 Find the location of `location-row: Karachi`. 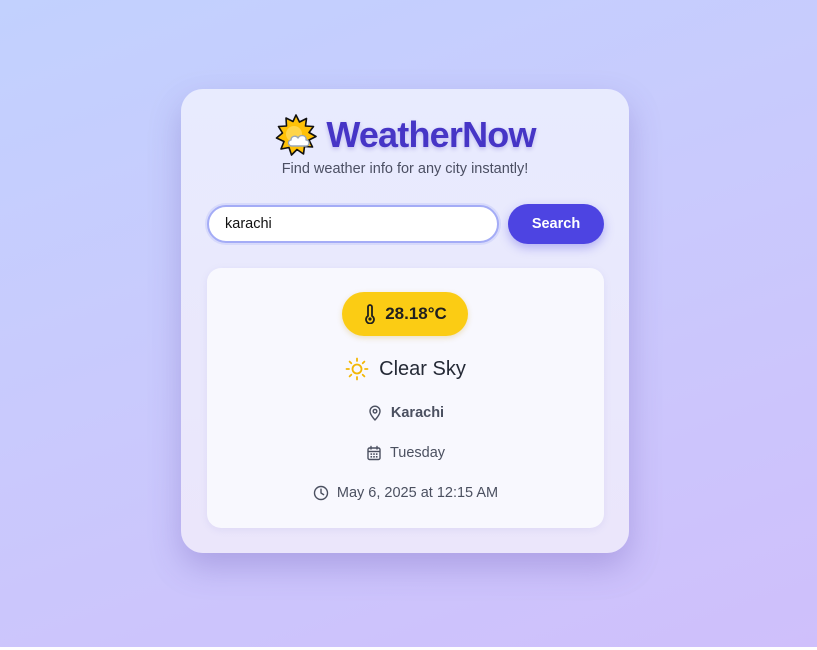

location-row: Karachi is located at coordinates (405, 413).